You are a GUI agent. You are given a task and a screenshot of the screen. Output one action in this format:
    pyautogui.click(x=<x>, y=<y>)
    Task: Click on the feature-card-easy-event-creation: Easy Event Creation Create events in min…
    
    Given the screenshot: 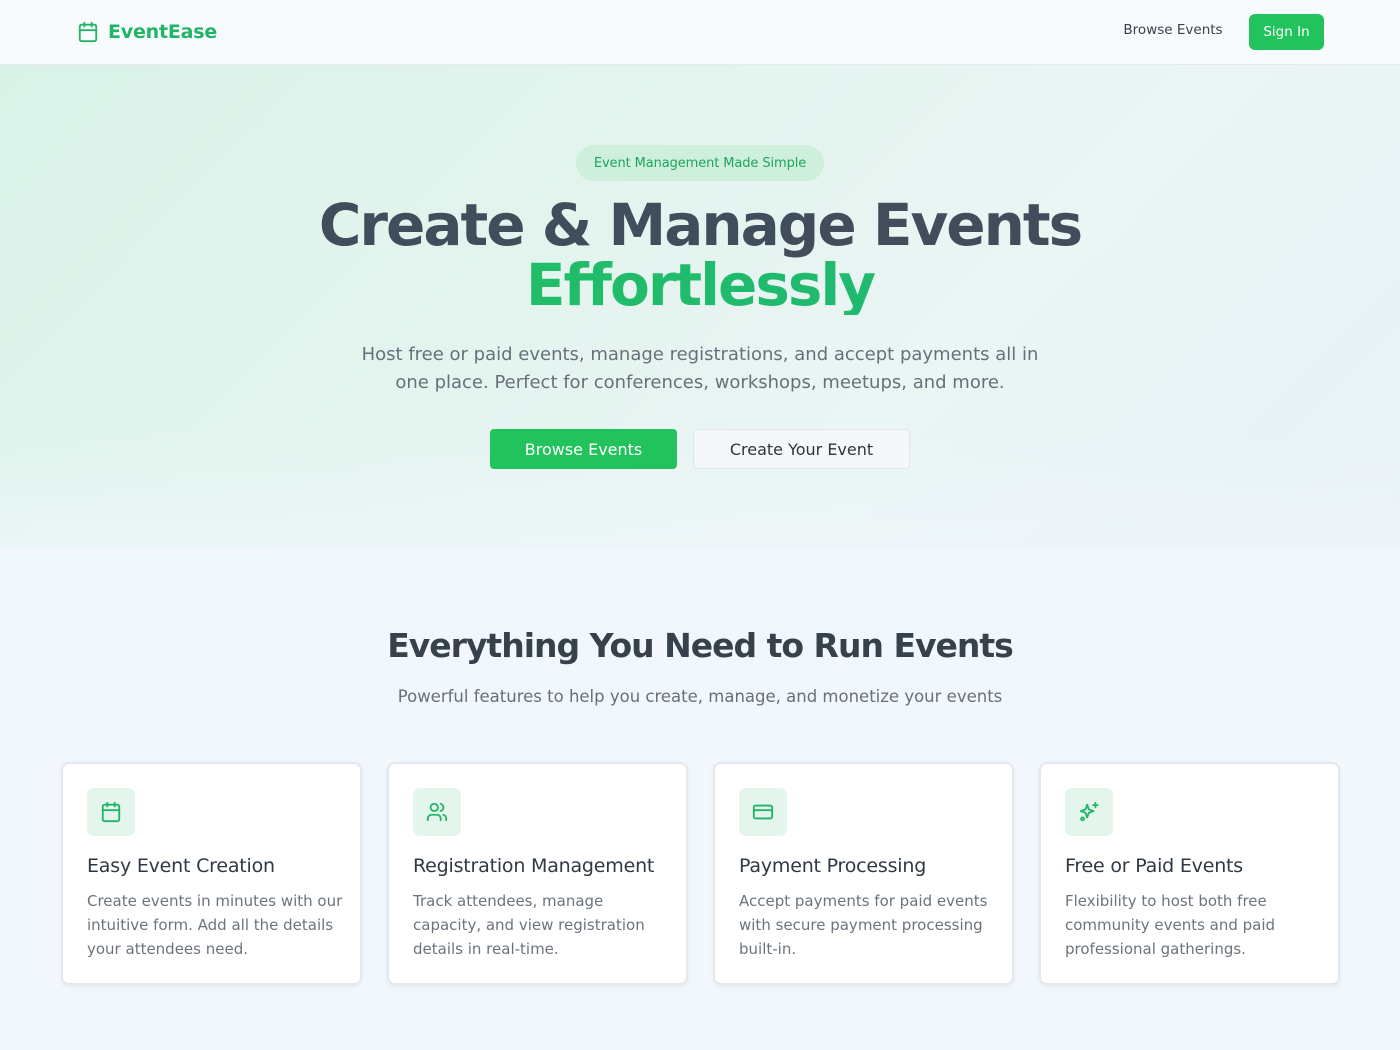 What is the action you would take?
    pyautogui.click(x=211, y=873)
    